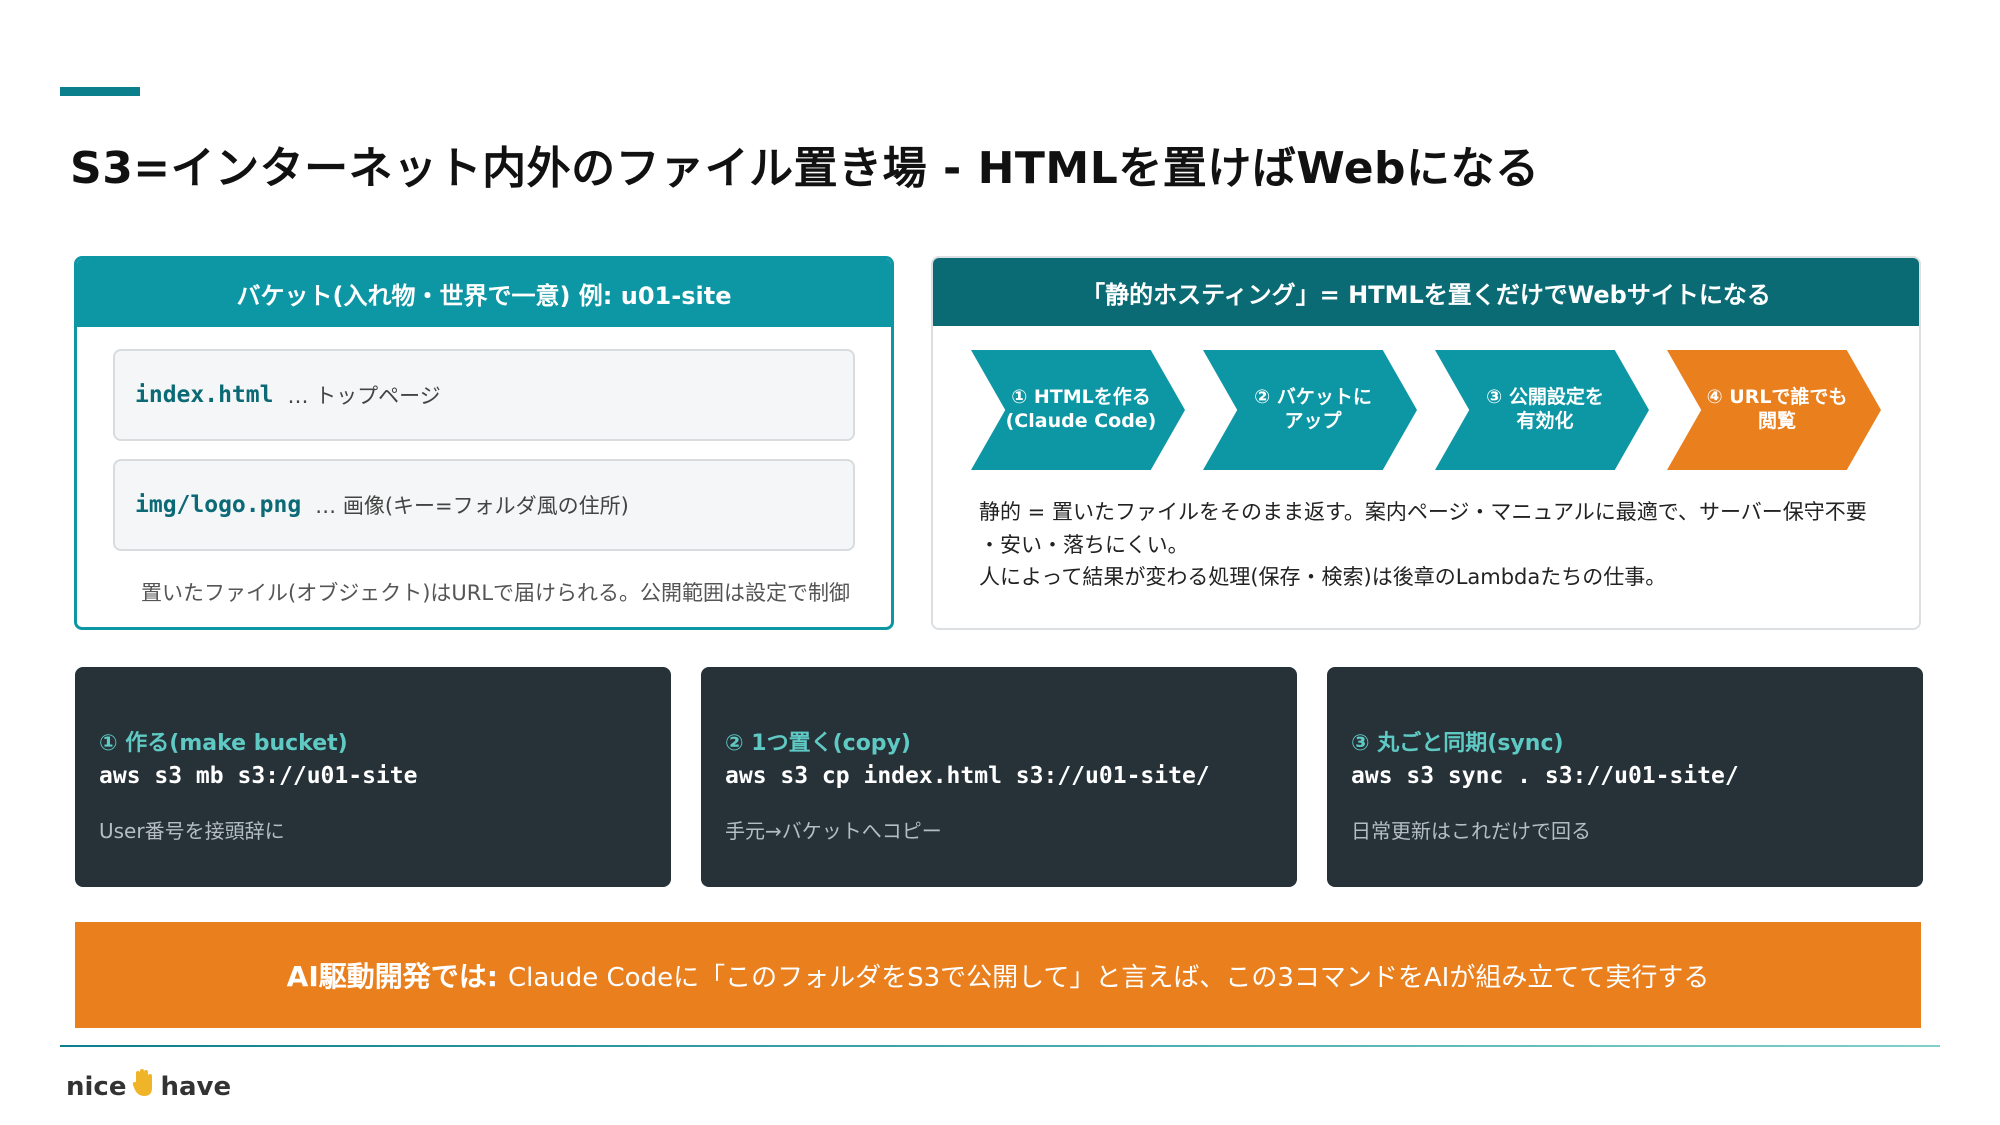 This screenshot has width=2000, height=1125. Describe the element at coordinates (204, 395) in the screenshot. I see `file-name: index.html` at that location.